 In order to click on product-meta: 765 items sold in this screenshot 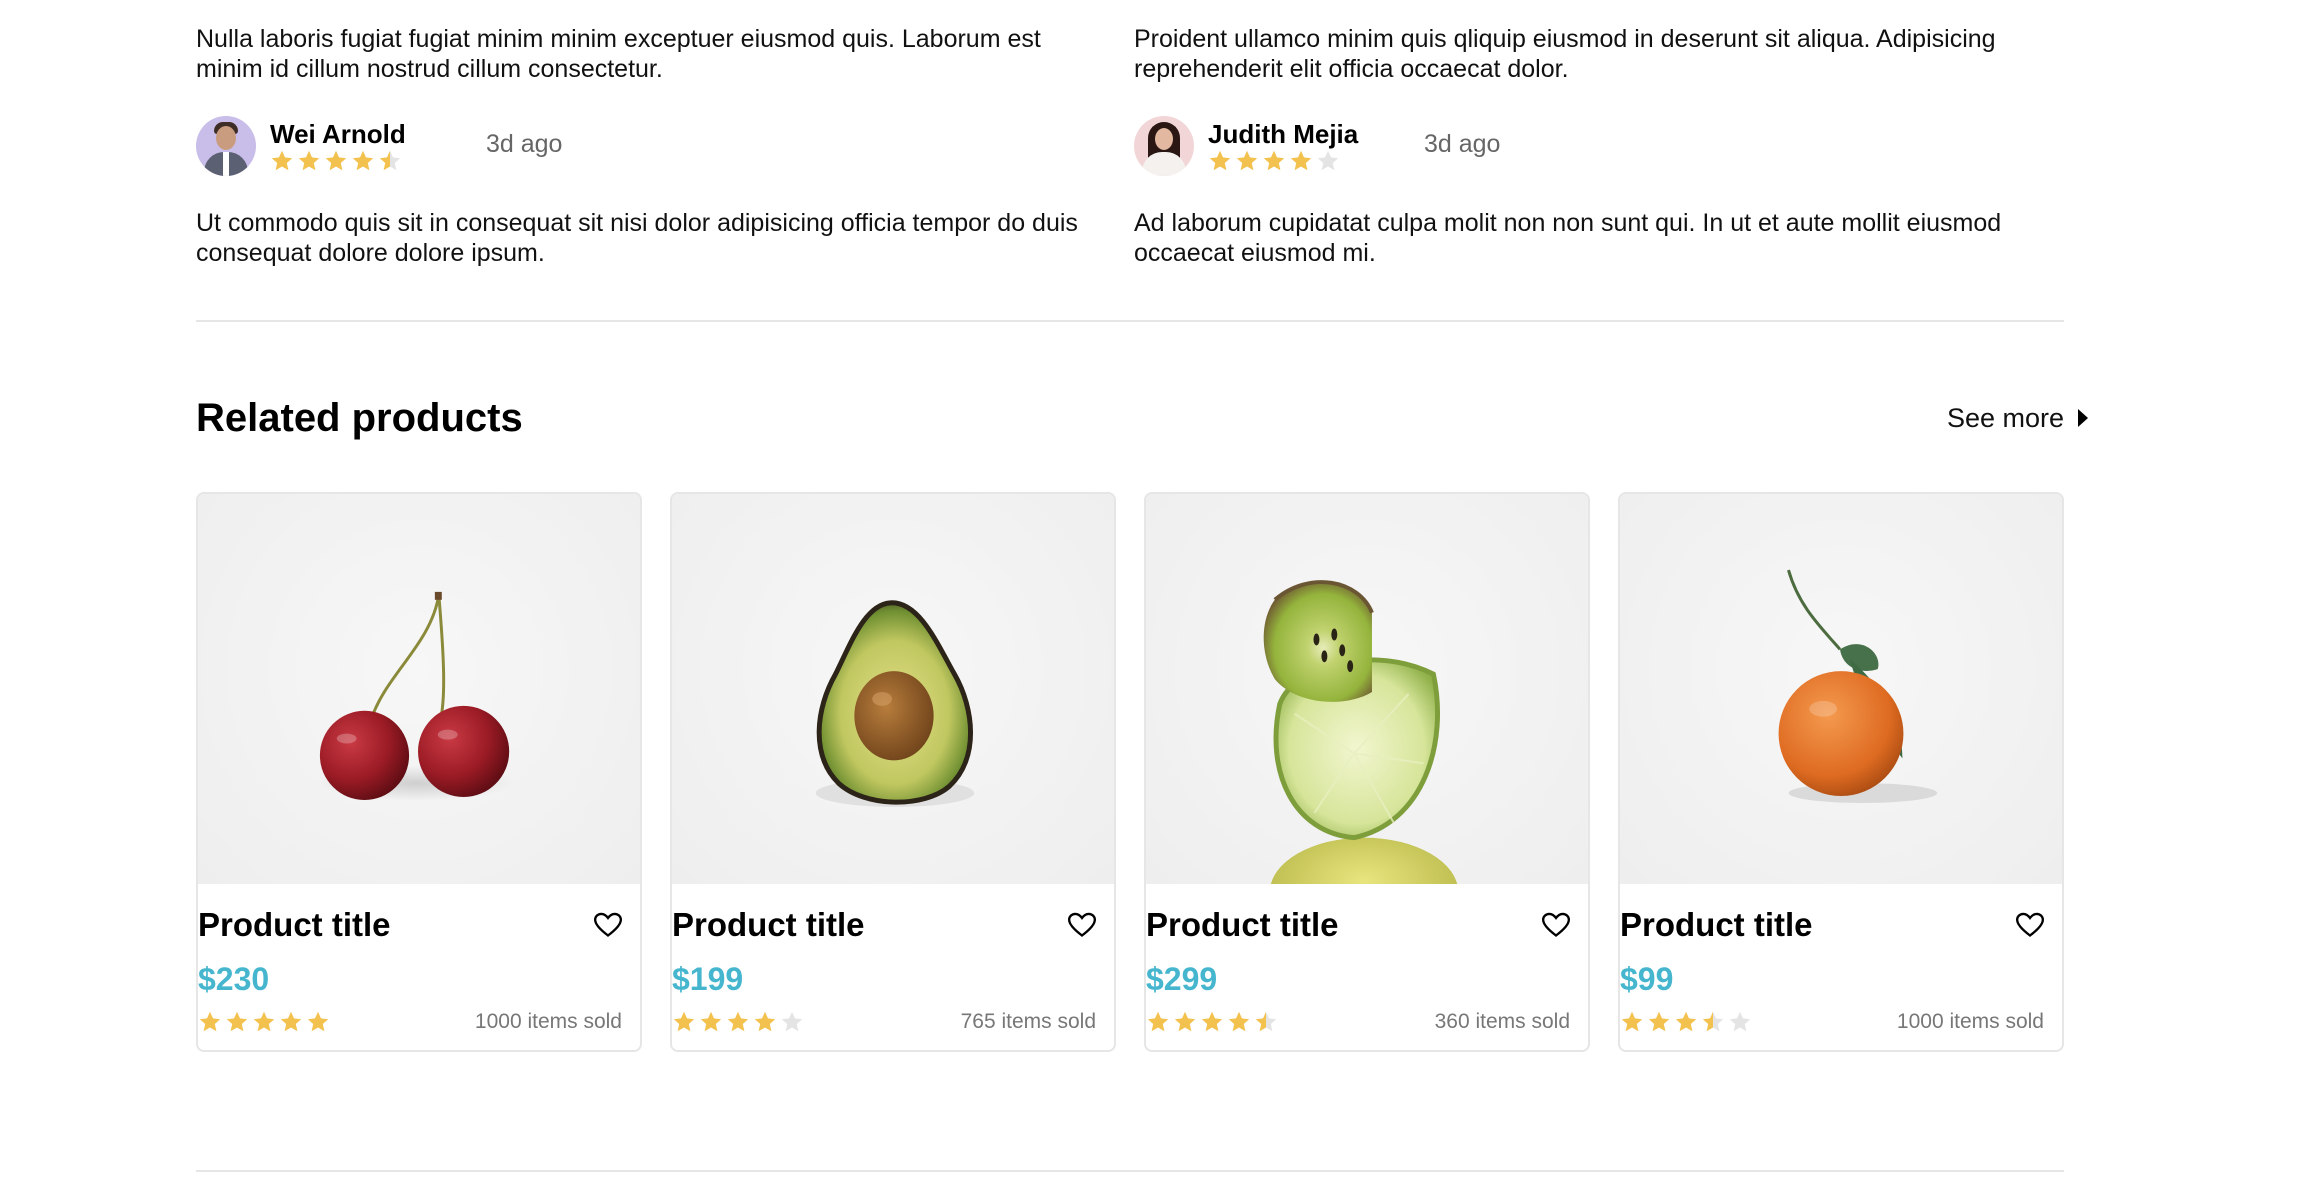, I will do `click(884, 1022)`.